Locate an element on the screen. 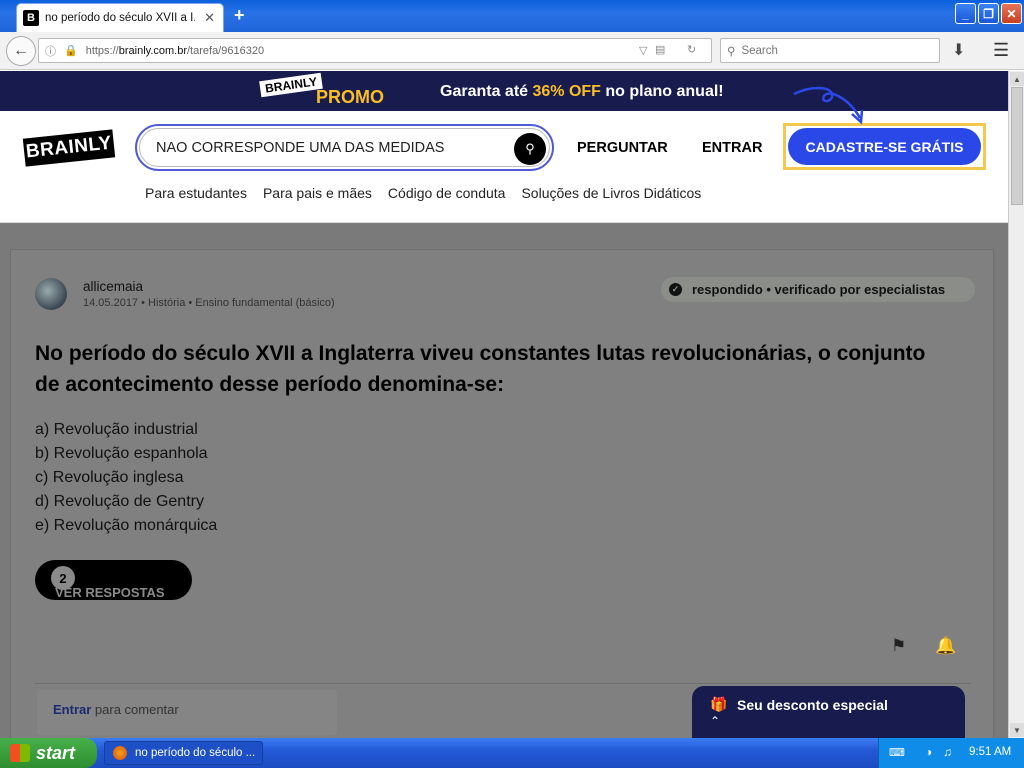 The height and width of the screenshot is (768, 1024). option-e: e) Revolução monárquica is located at coordinates (126, 525).